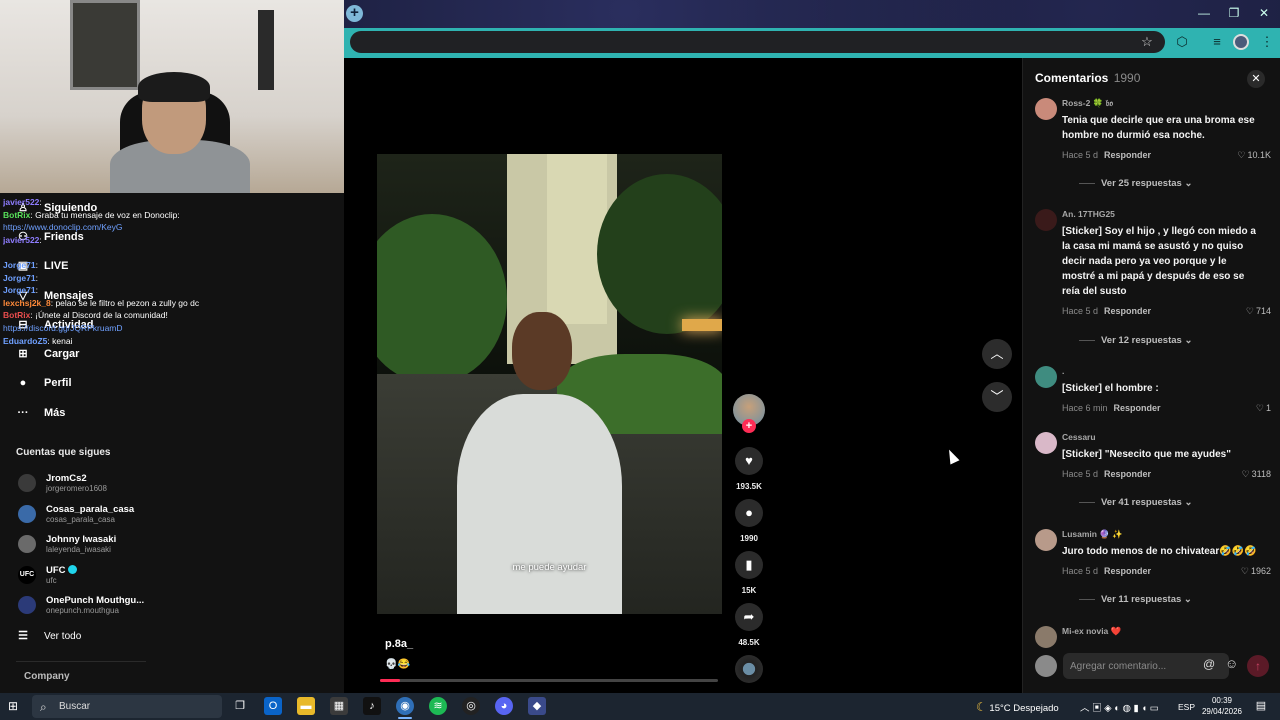 This screenshot has width=1280, height=720. I want to click on minimize-button: —, so click(1204, 13).